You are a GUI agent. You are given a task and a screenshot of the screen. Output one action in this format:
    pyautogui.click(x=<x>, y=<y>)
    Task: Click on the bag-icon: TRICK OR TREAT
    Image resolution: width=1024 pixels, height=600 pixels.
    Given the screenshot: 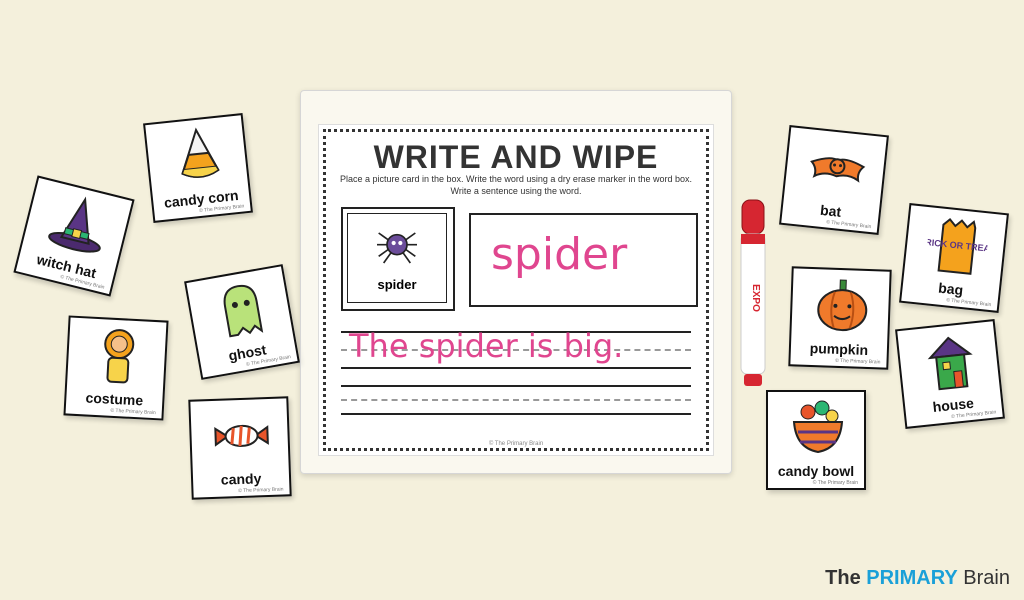 What is the action you would take?
    pyautogui.click(x=957, y=246)
    